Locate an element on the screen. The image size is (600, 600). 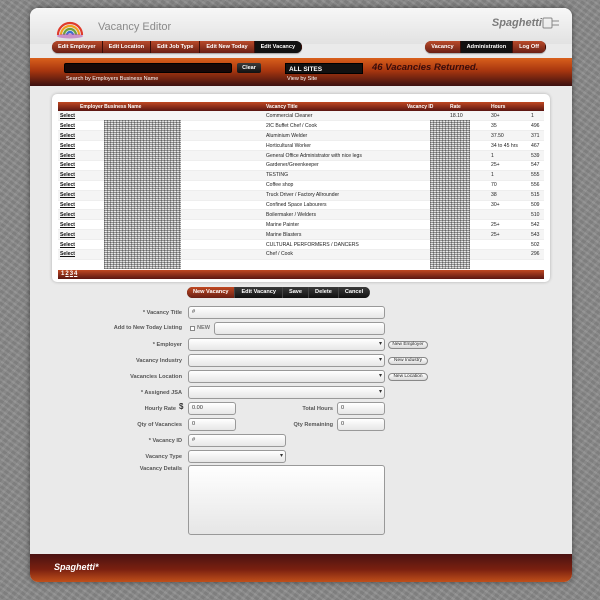
vacancy-title-cell: Horticultural Worker is located at coordinates (334, 146).